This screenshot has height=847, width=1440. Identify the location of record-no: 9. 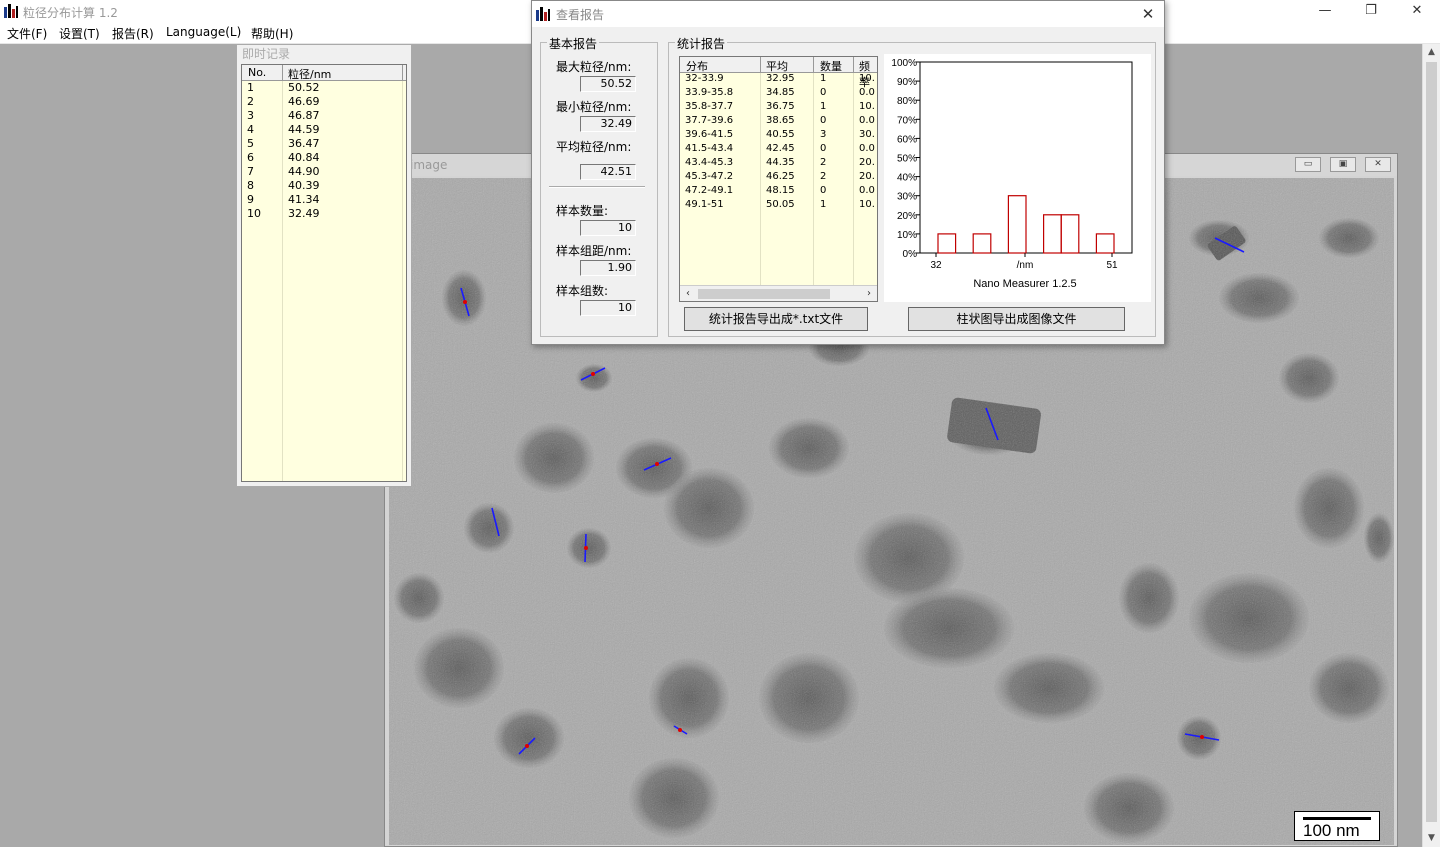
(250, 199).